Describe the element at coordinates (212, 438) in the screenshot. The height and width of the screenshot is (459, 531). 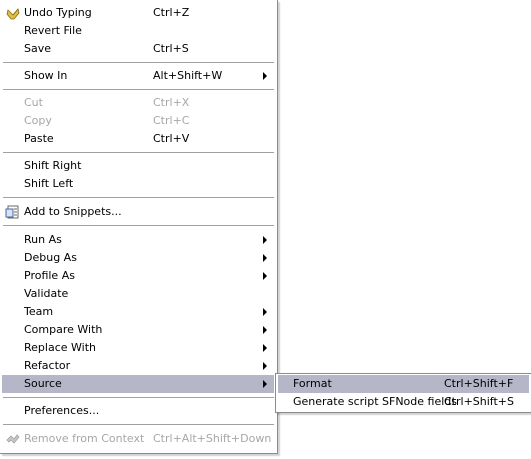
I see `remove-from-context-shortcut: Ctrl+Alt+Shift+Down` at that location.